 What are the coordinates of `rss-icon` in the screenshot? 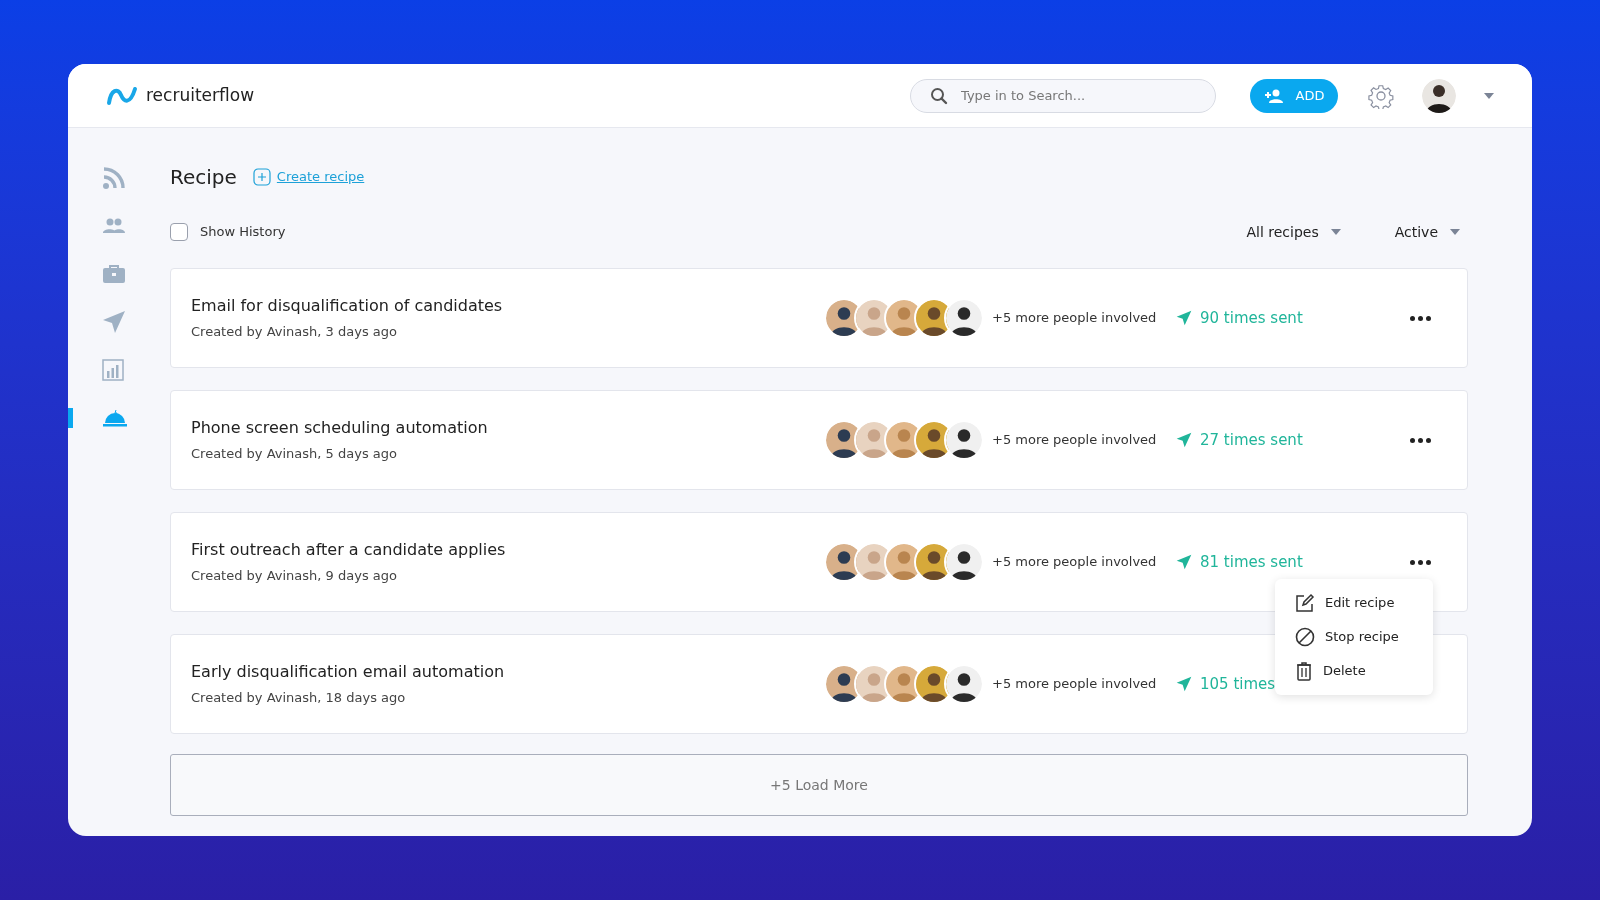 It's located at (114, 178).